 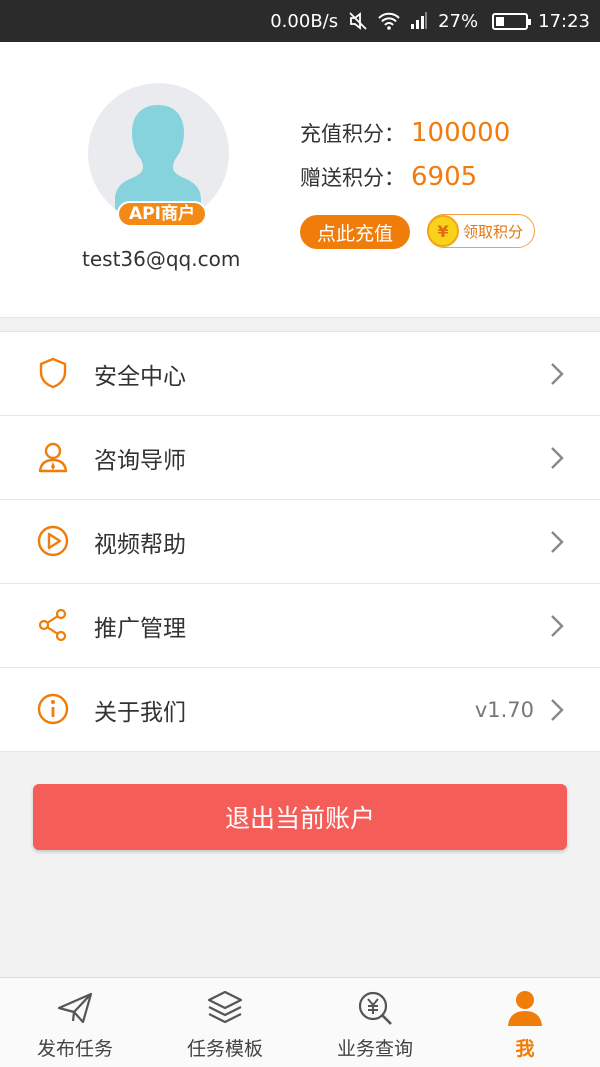 I want to click on user-icon, so click(x=525, y=1008).